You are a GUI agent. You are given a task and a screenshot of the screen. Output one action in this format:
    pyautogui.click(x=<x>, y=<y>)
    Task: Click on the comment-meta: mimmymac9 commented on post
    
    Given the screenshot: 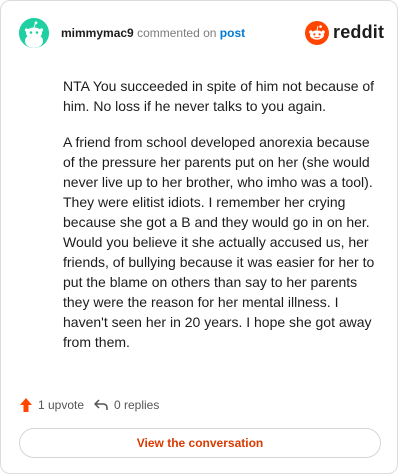 What is the action you would take?
    pyautogui.click(x=153, y=33)
    